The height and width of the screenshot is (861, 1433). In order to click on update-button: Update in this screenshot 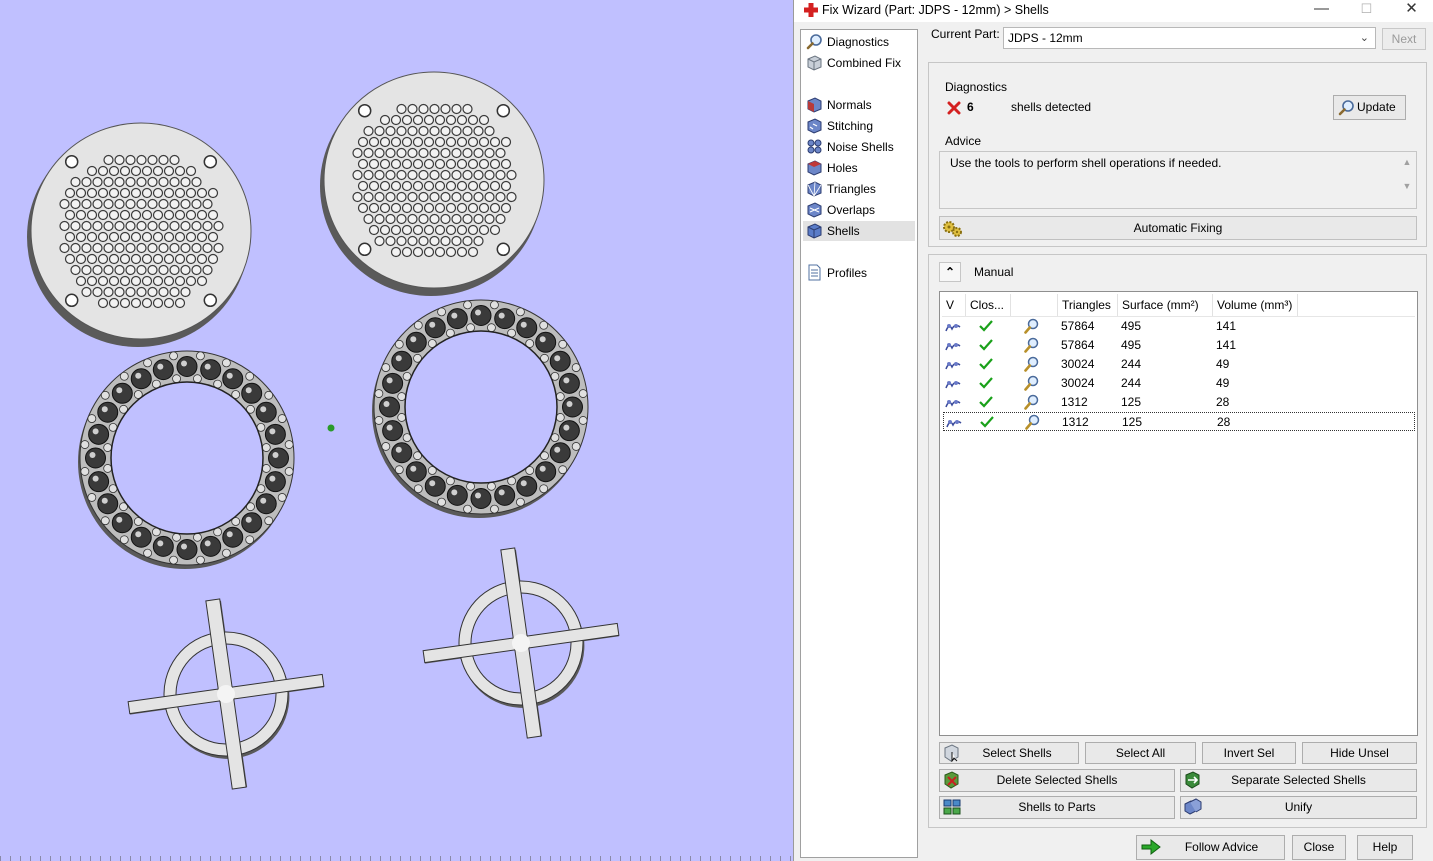, I will do `click(1369, 107)`.